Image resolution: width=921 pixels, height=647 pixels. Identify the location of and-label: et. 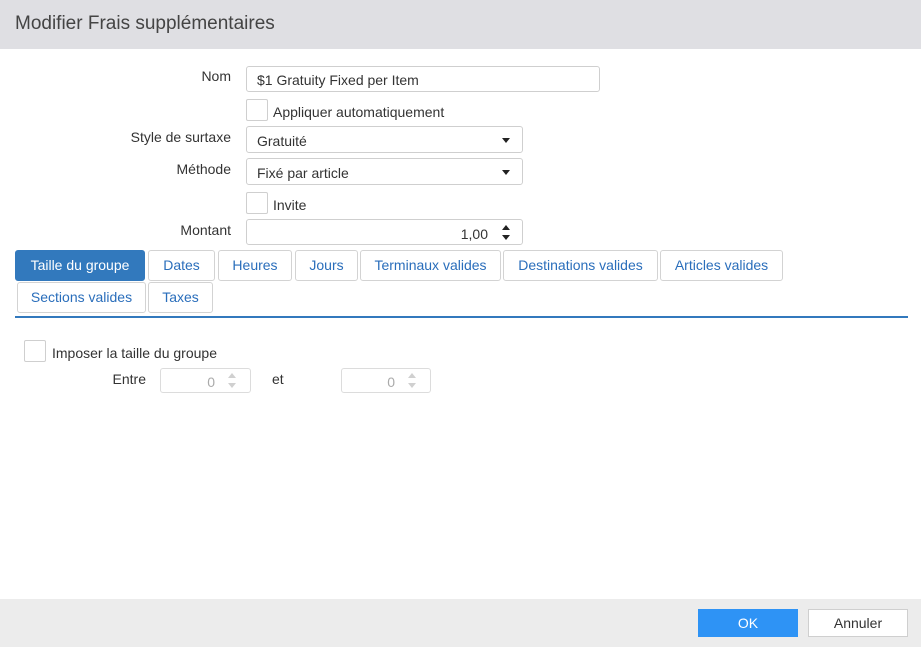
(278, 379).